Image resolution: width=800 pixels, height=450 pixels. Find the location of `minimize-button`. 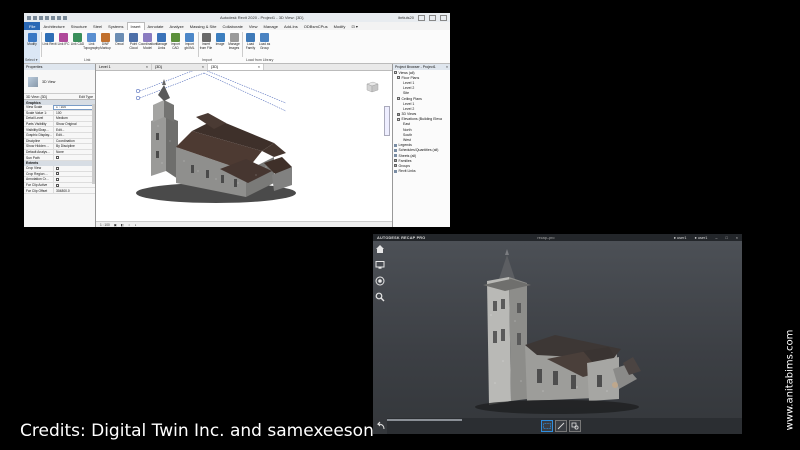

minimize-button is located at coordinates (421, 17).